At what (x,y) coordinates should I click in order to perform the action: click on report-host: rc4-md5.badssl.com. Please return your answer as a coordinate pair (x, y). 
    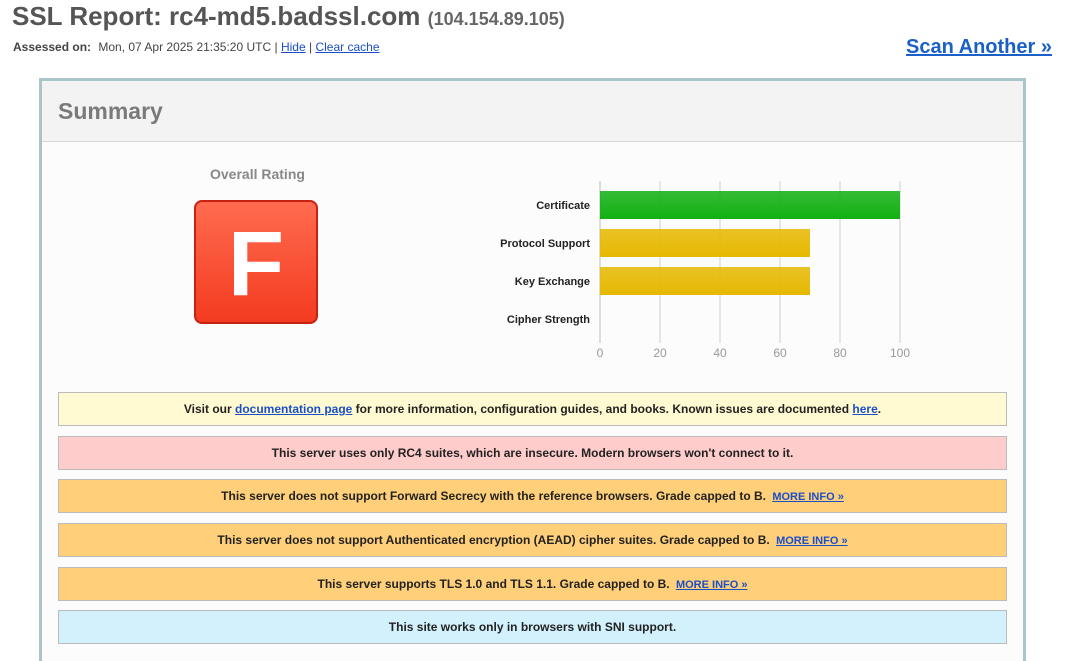
    Looking at the image, I should click on (294, 16).